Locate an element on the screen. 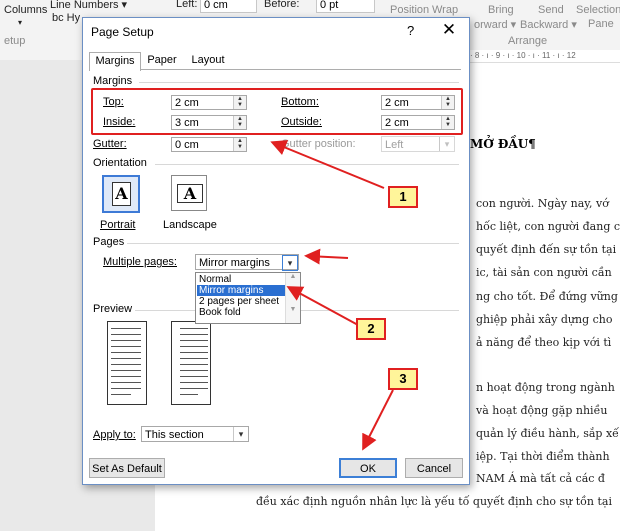 This screenshot has height=531, width=620. callout-1: 1 is located at coordinates (403, 197).